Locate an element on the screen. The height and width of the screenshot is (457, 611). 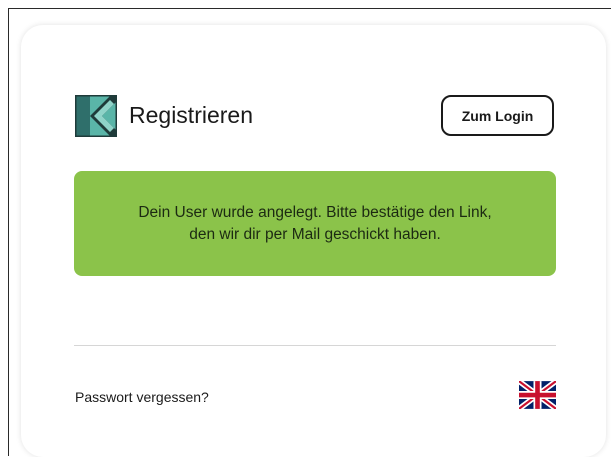
page-title: Registrieren is located at coordinates (191, 115).